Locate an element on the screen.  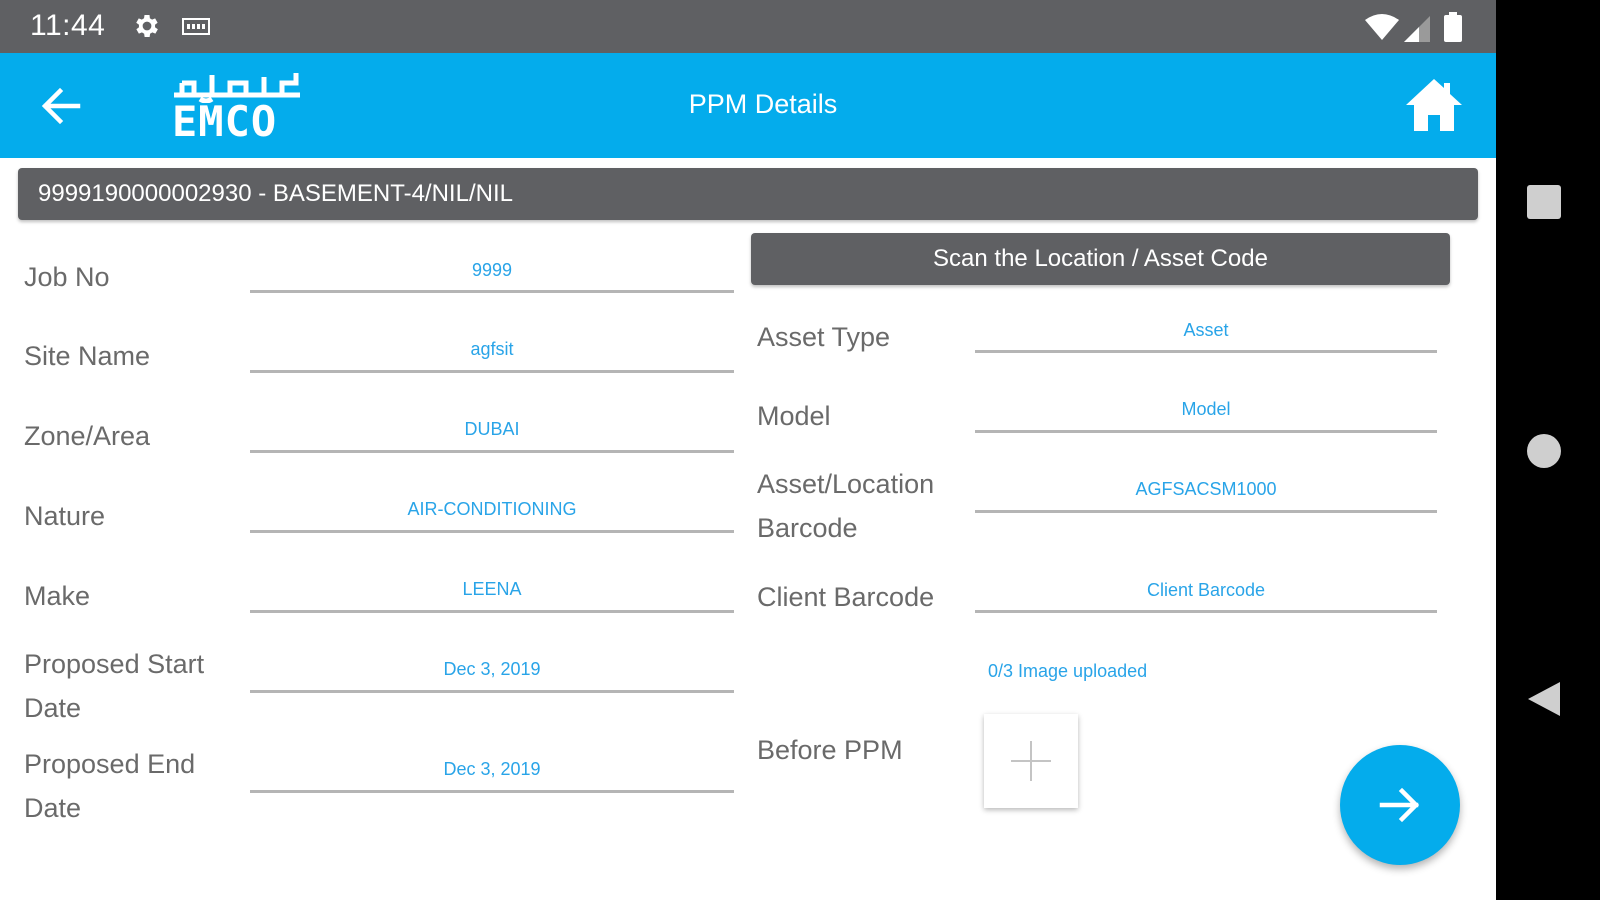
plus-icon is located at coordinates (1031, 761).